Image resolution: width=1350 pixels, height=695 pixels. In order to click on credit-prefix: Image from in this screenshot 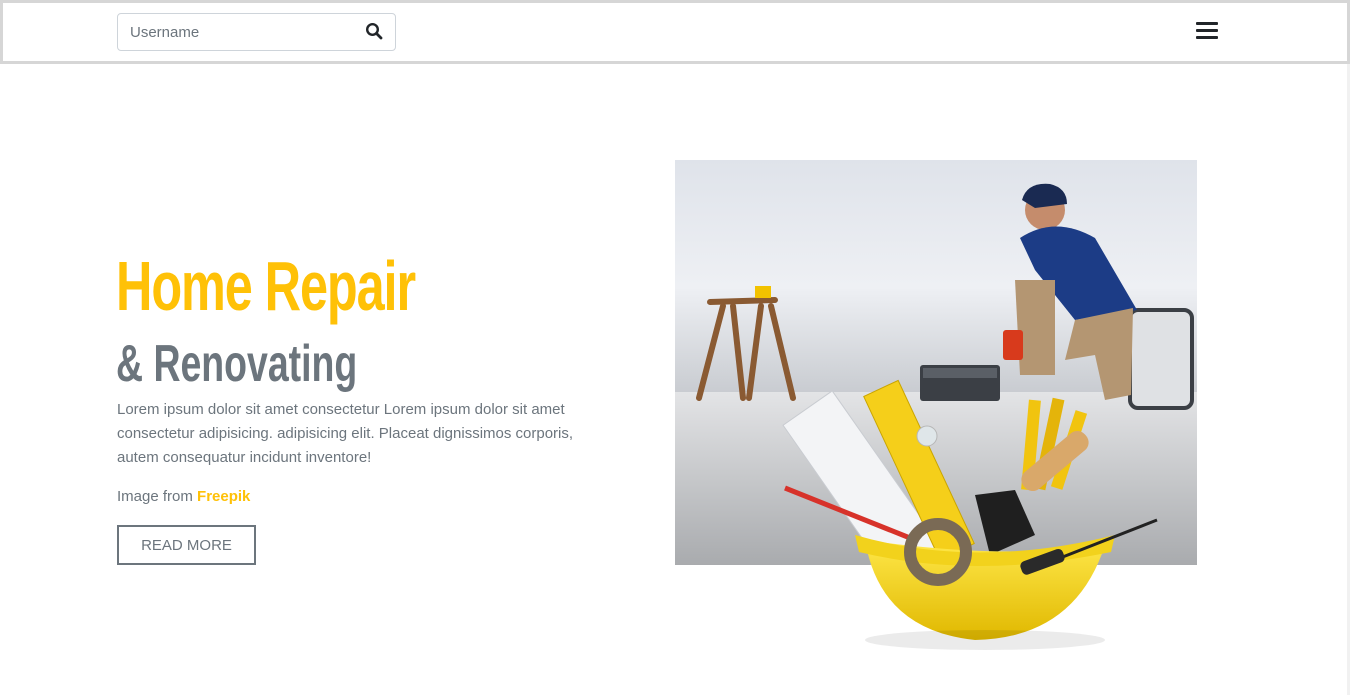, I will do `click(155, 496)`.